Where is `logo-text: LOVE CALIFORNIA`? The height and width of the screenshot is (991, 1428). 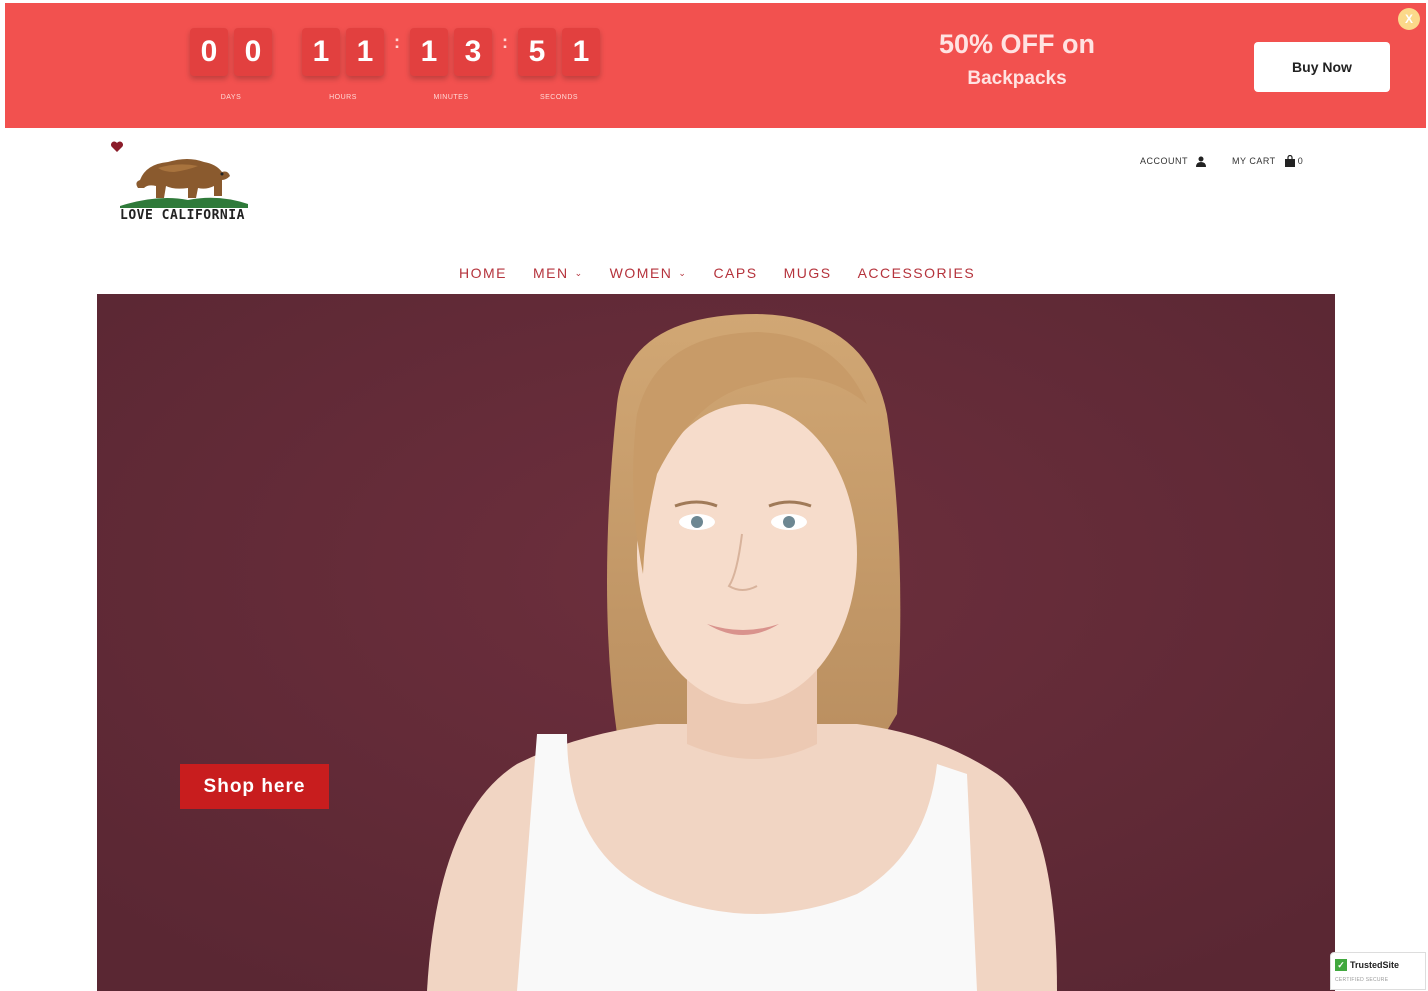 logo-text: LOVE CALIFORNIA is located at coordinates (182, 215).